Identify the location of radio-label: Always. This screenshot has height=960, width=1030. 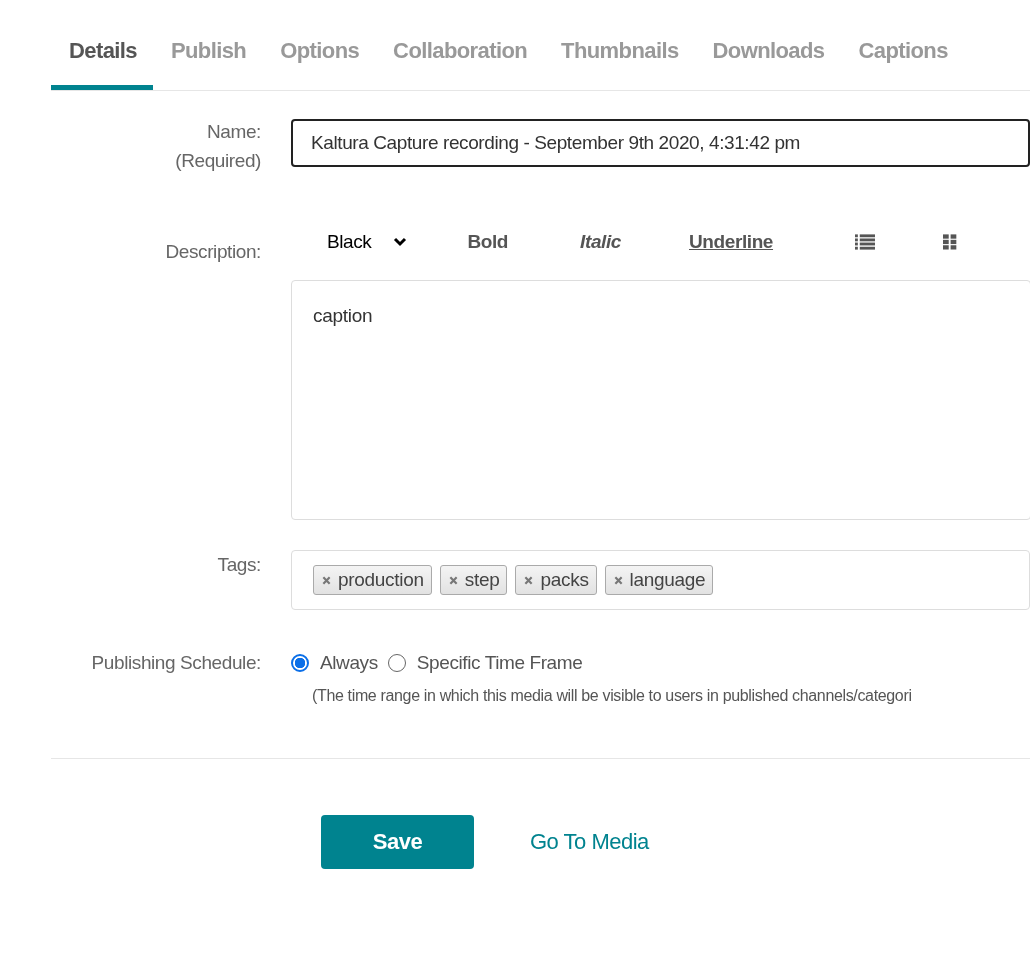
(349, 662).